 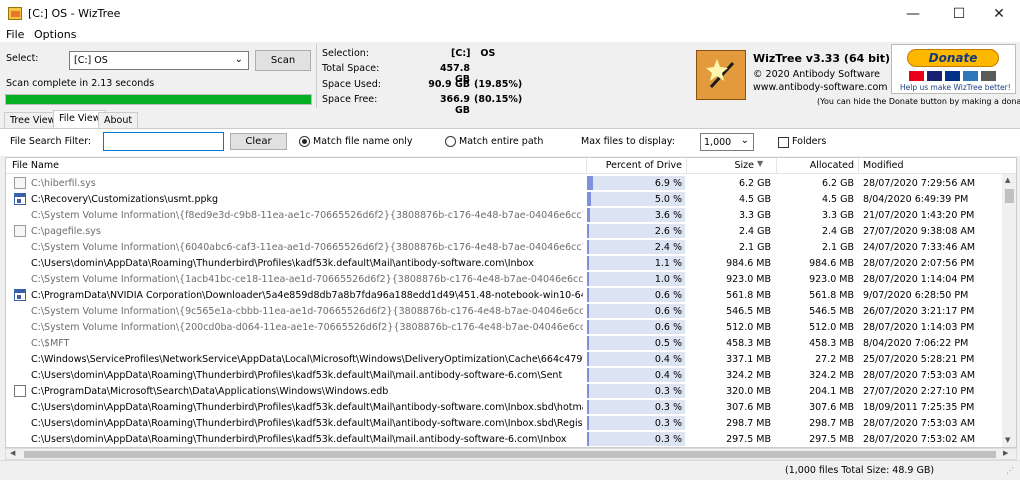 What do you see at coordinates (831, 327) in the screenshot?
I see `allocated-cell: 512.0 MB` at bounding box center [831, 327].